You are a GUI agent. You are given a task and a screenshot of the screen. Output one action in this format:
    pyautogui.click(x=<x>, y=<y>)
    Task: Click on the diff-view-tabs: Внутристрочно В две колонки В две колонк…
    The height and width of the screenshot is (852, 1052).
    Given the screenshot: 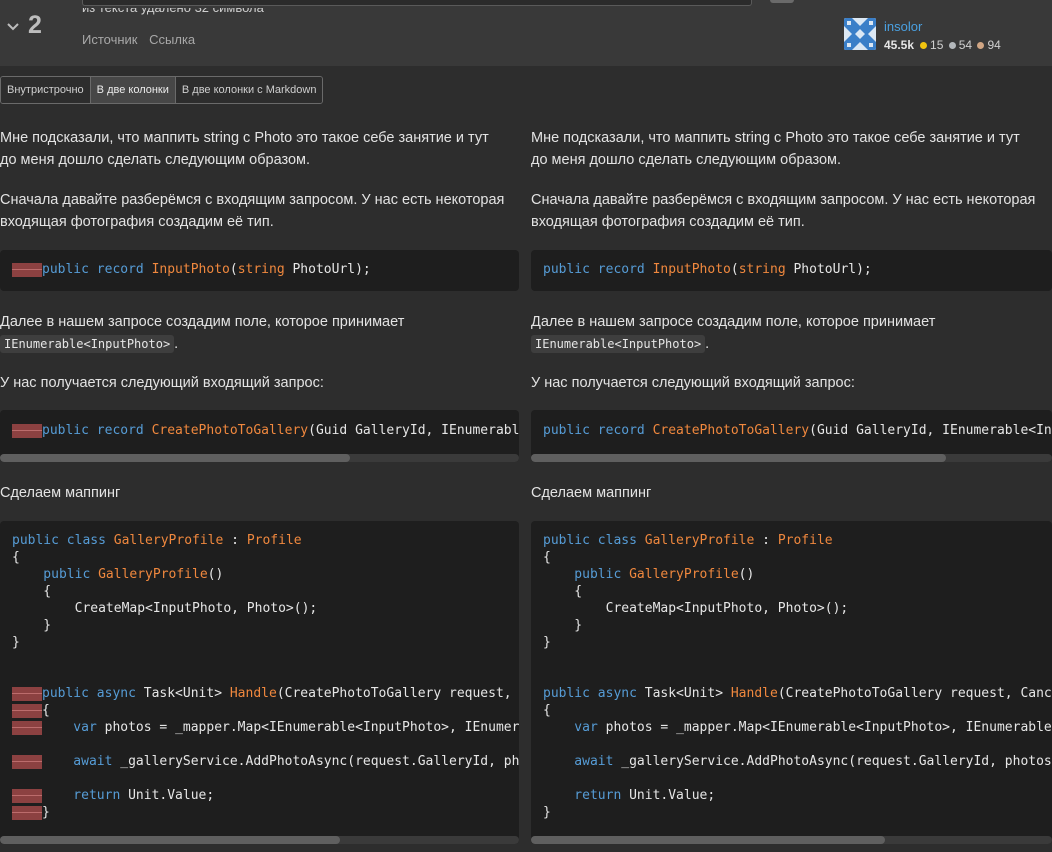 What is the action you would take?
    pyautogui.click(x=162, y=90)
    